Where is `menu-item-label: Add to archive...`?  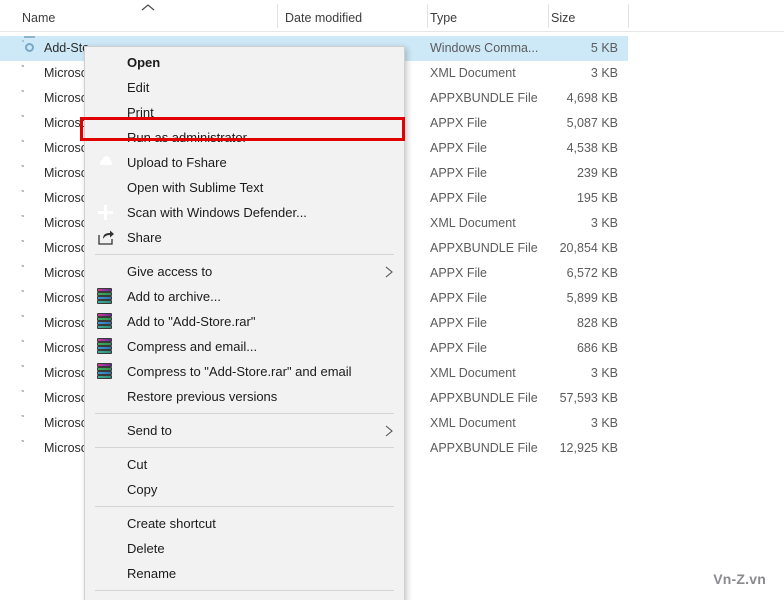
menu-item-label: Add to archive... is located at coordinates (174, 296).